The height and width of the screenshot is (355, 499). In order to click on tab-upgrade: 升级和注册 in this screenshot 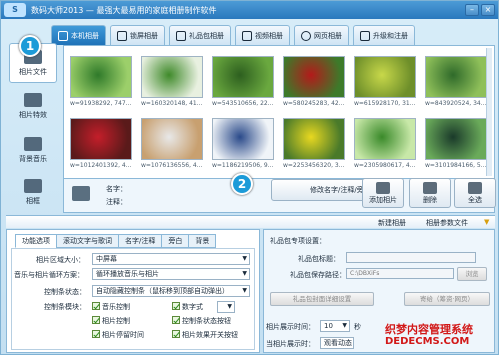, I will do `click(384, 35)`.